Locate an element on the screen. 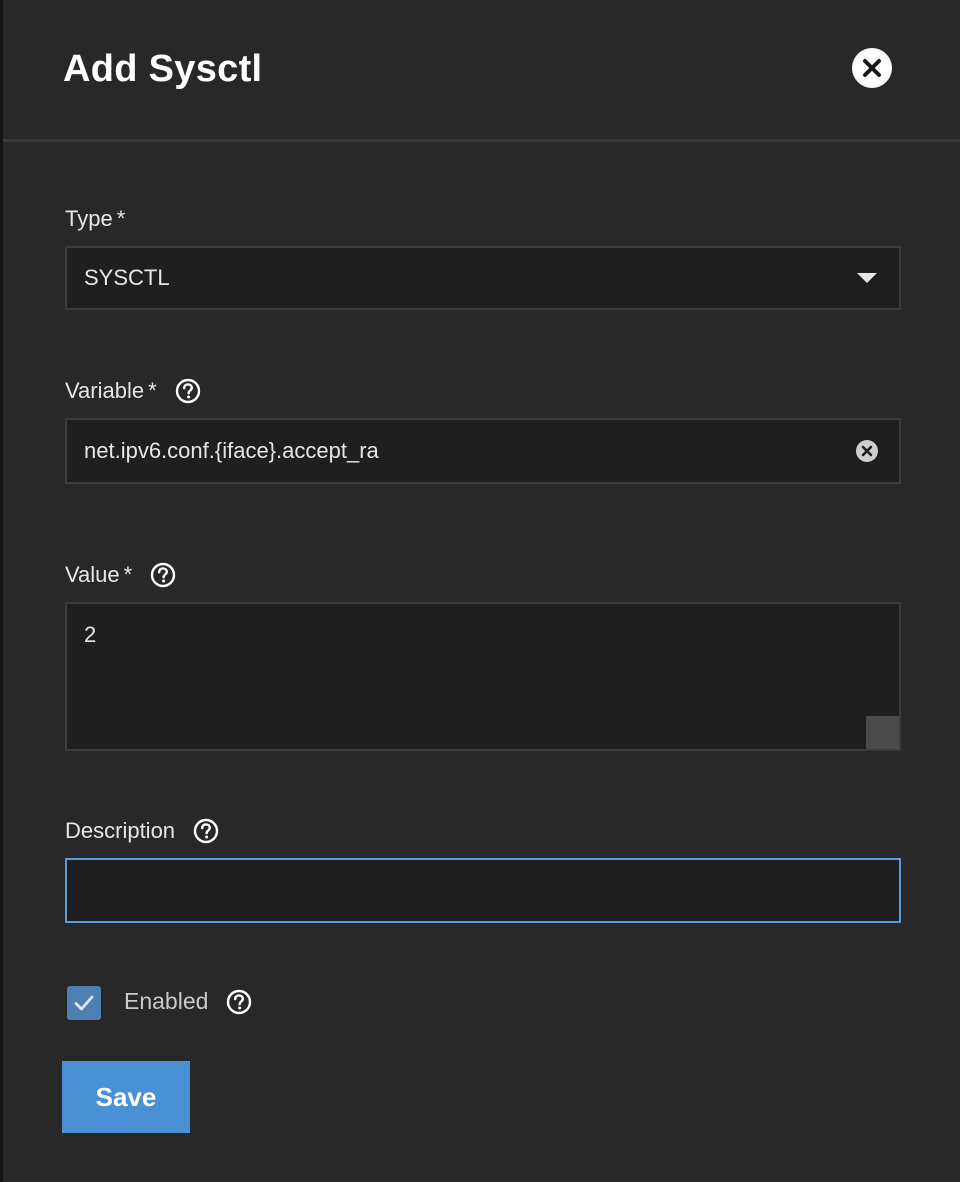 Image resolution: width=960 pixels, height=1182 pixels. dialog-title: Add Sysctl is located at coordinates (163, 69).